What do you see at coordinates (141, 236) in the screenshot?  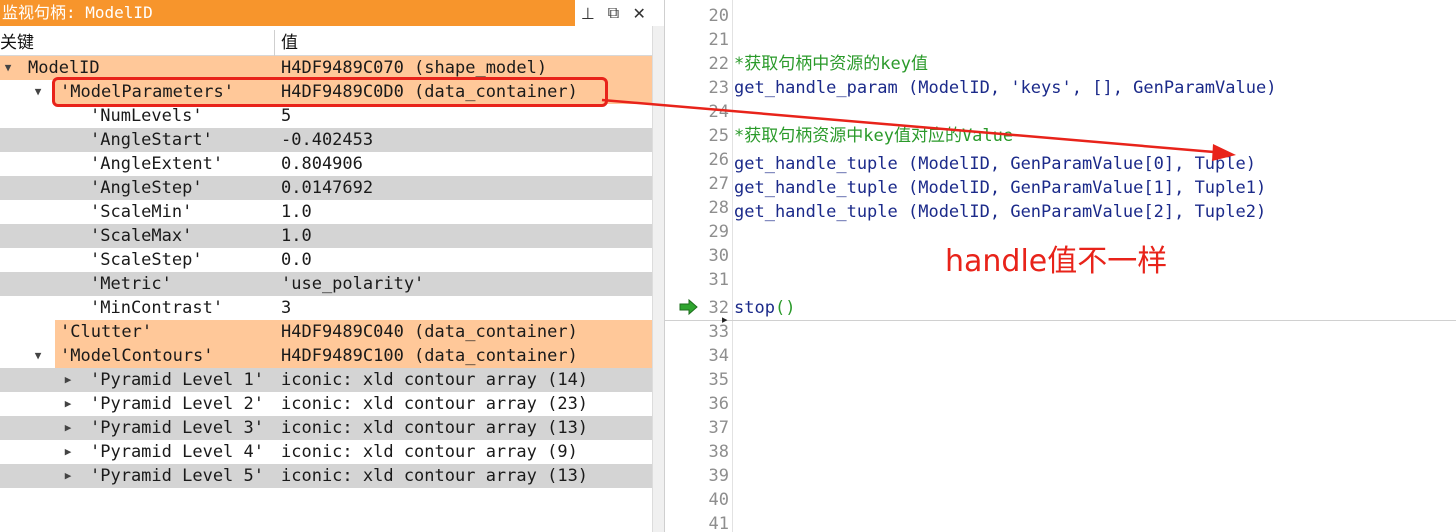 I see `tree-row-key: 'ScaleMax'` at bounding box center [141, 236].